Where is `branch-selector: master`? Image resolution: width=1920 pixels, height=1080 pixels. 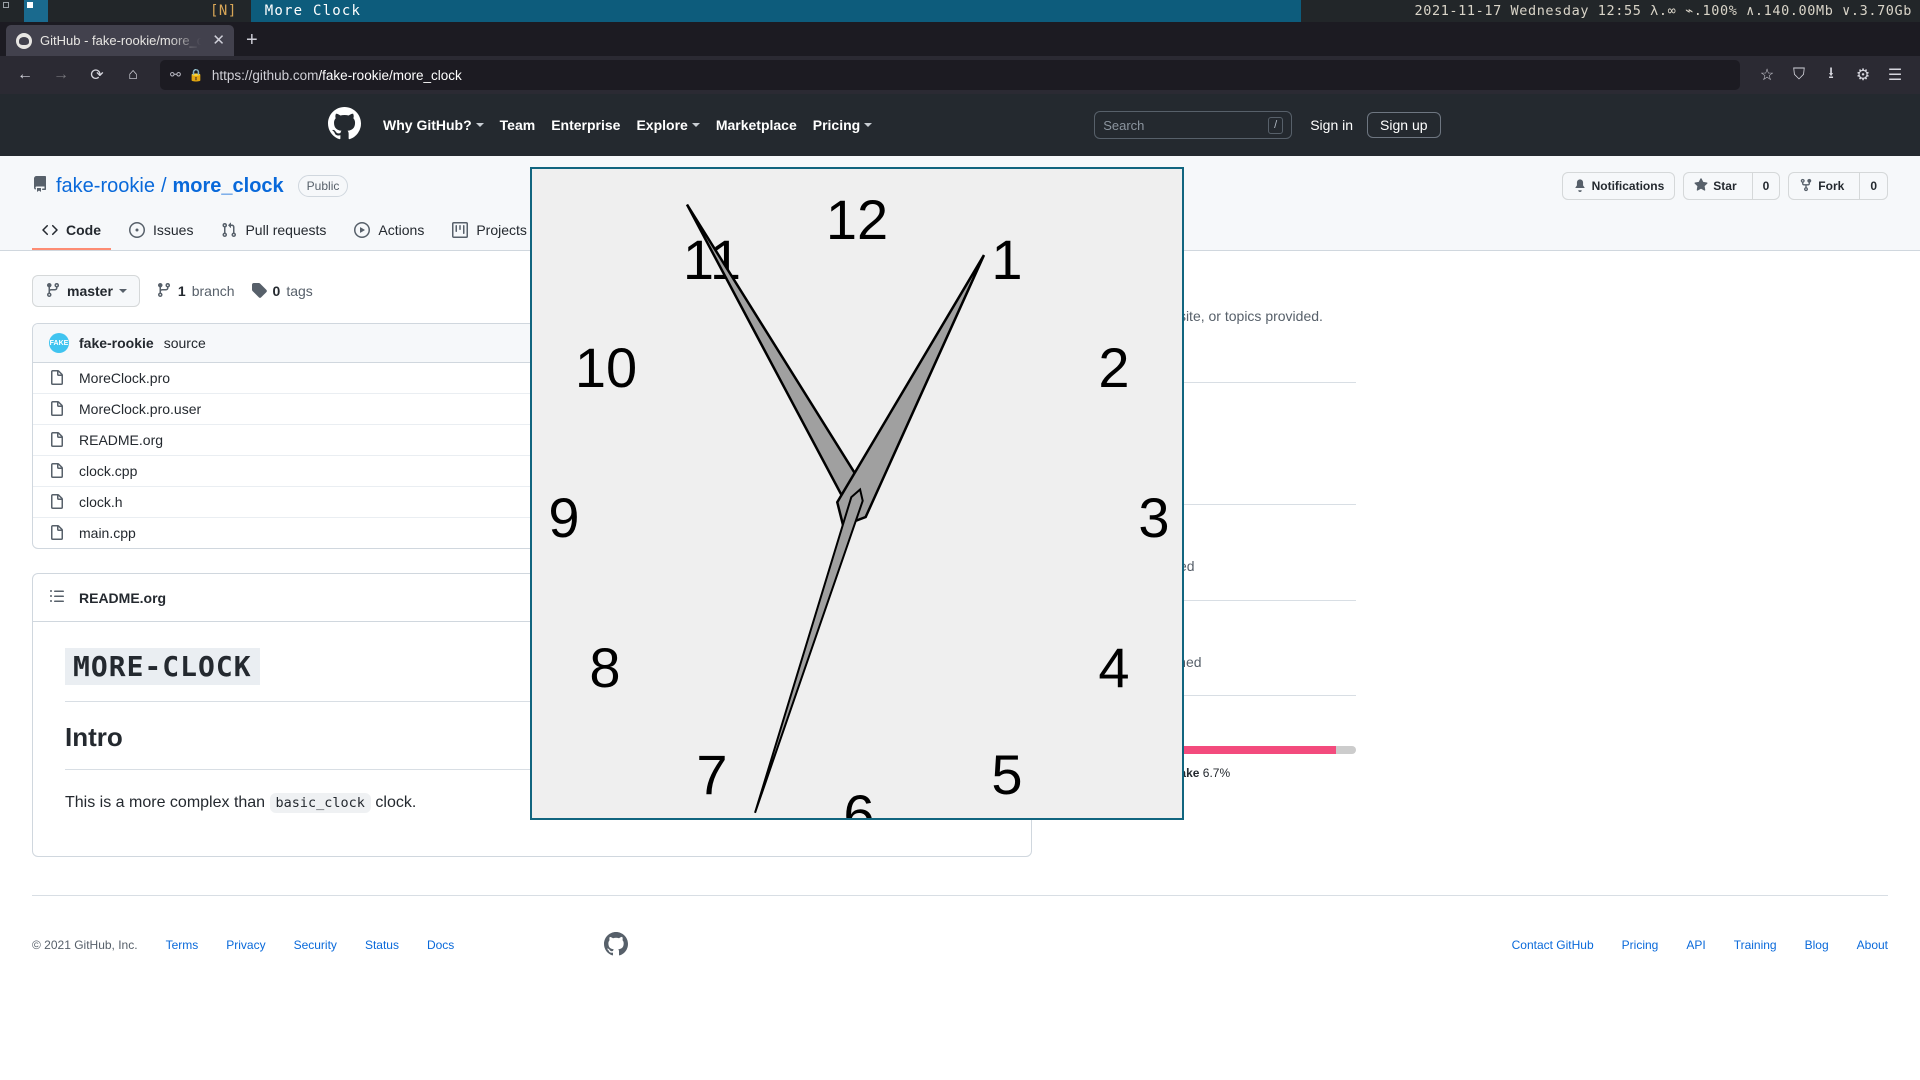 branch-selector: master is located at coordinates (86, 291).